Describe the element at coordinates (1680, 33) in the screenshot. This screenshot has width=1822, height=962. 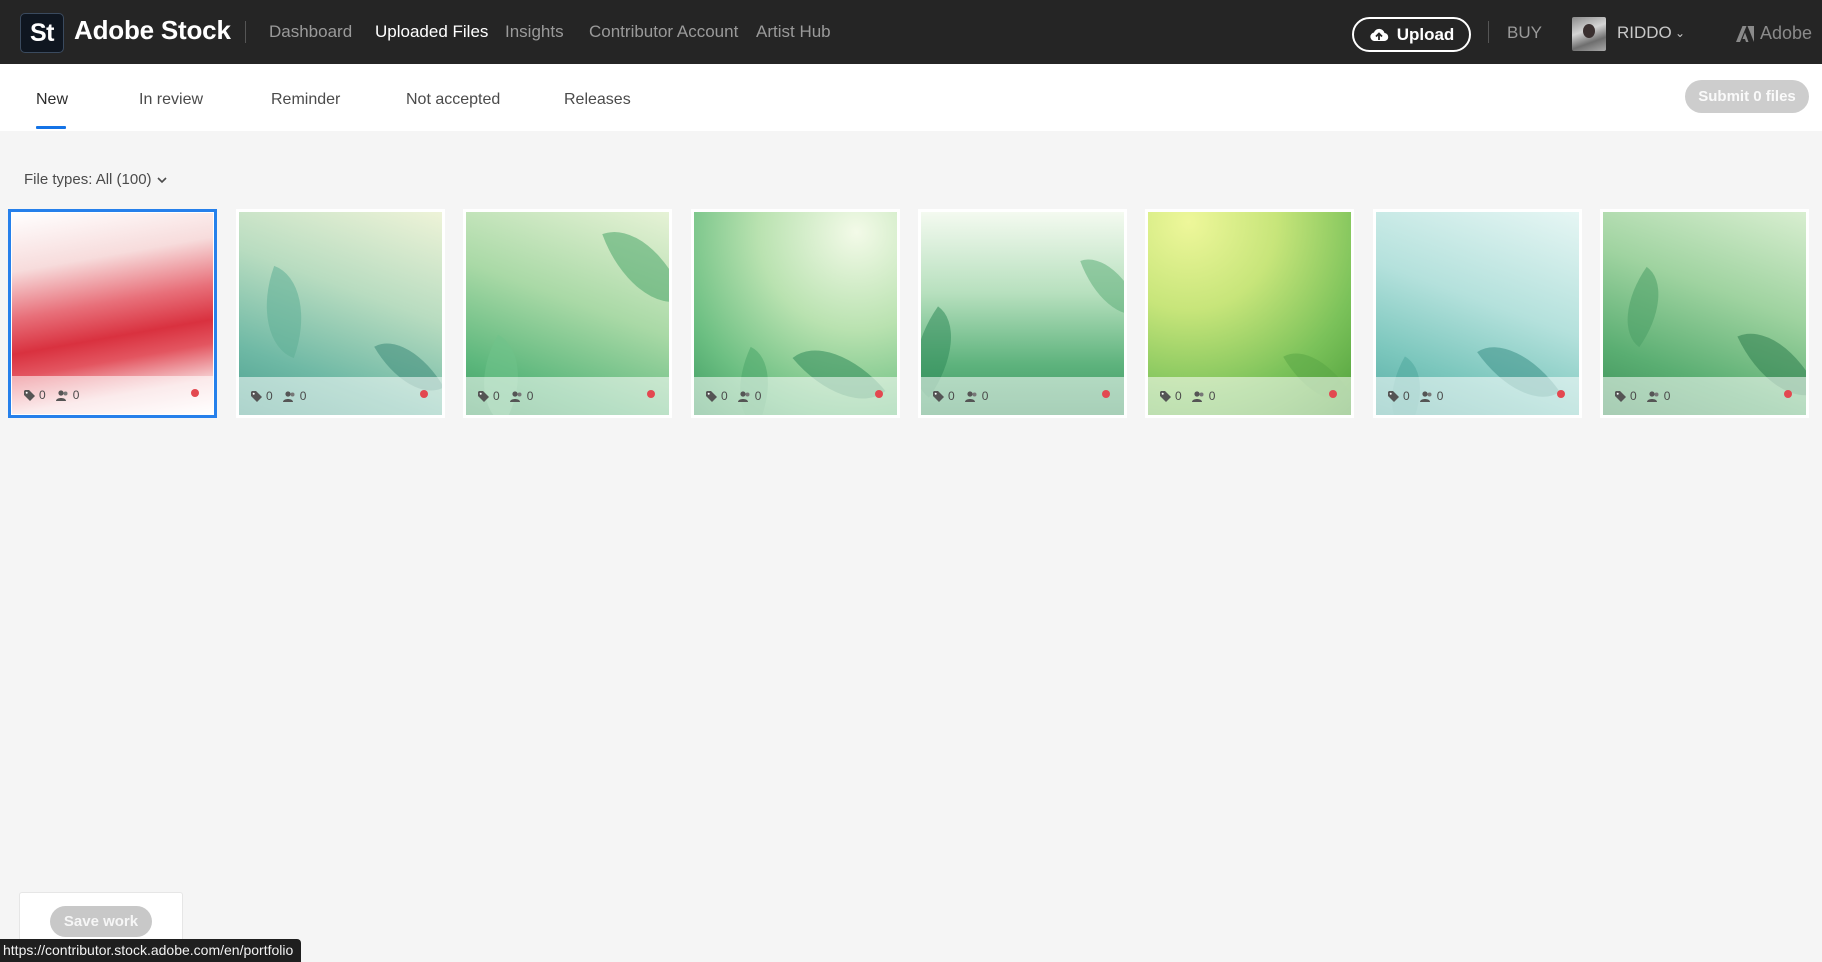
I see `chevron-down-icon: ⌄` at that location.